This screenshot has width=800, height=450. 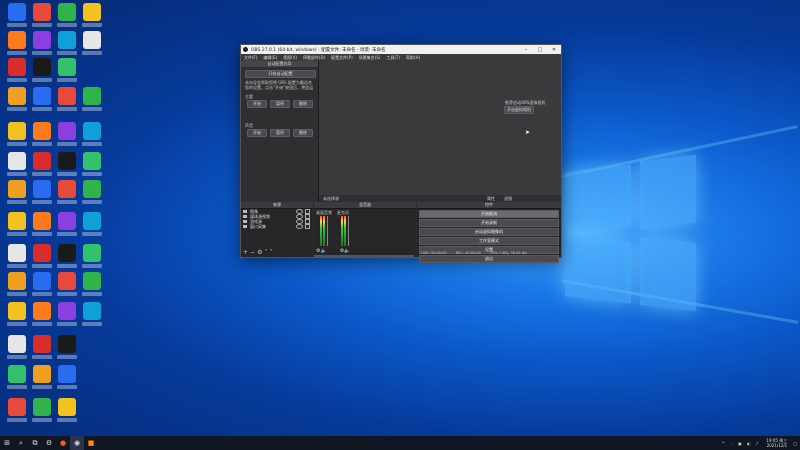 What do you see at coordinates (776, 443) in the screenshot?
I see `tray-clock: 19:05 周三 2021/12/1` at bounding box center [776, 443].